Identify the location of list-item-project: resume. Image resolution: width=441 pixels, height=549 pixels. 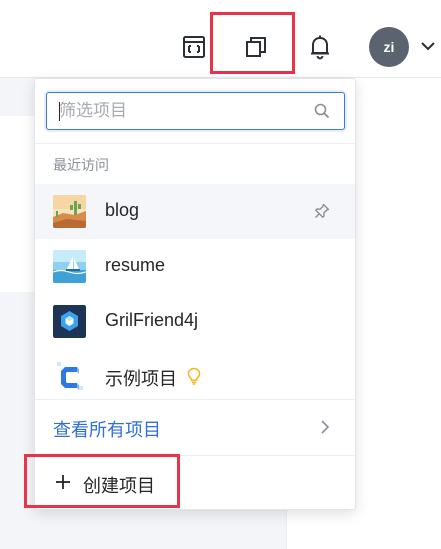
(195, 266).